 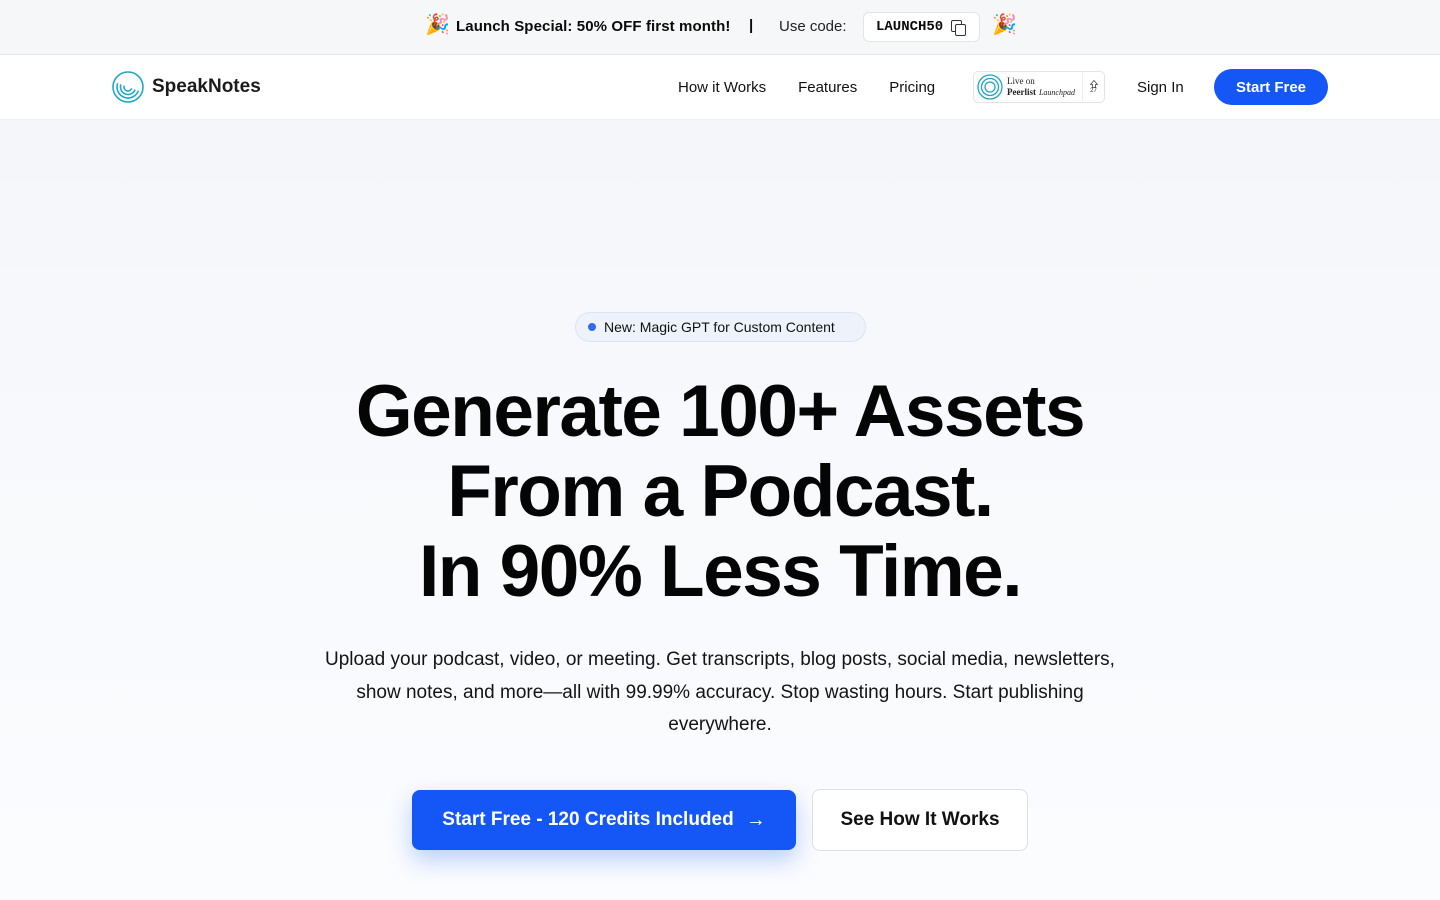 What do you see at coordinates (912, 87) in the screenshot?
I see `nav-link-pricing: Pricing` at bounding box center [912, 87].